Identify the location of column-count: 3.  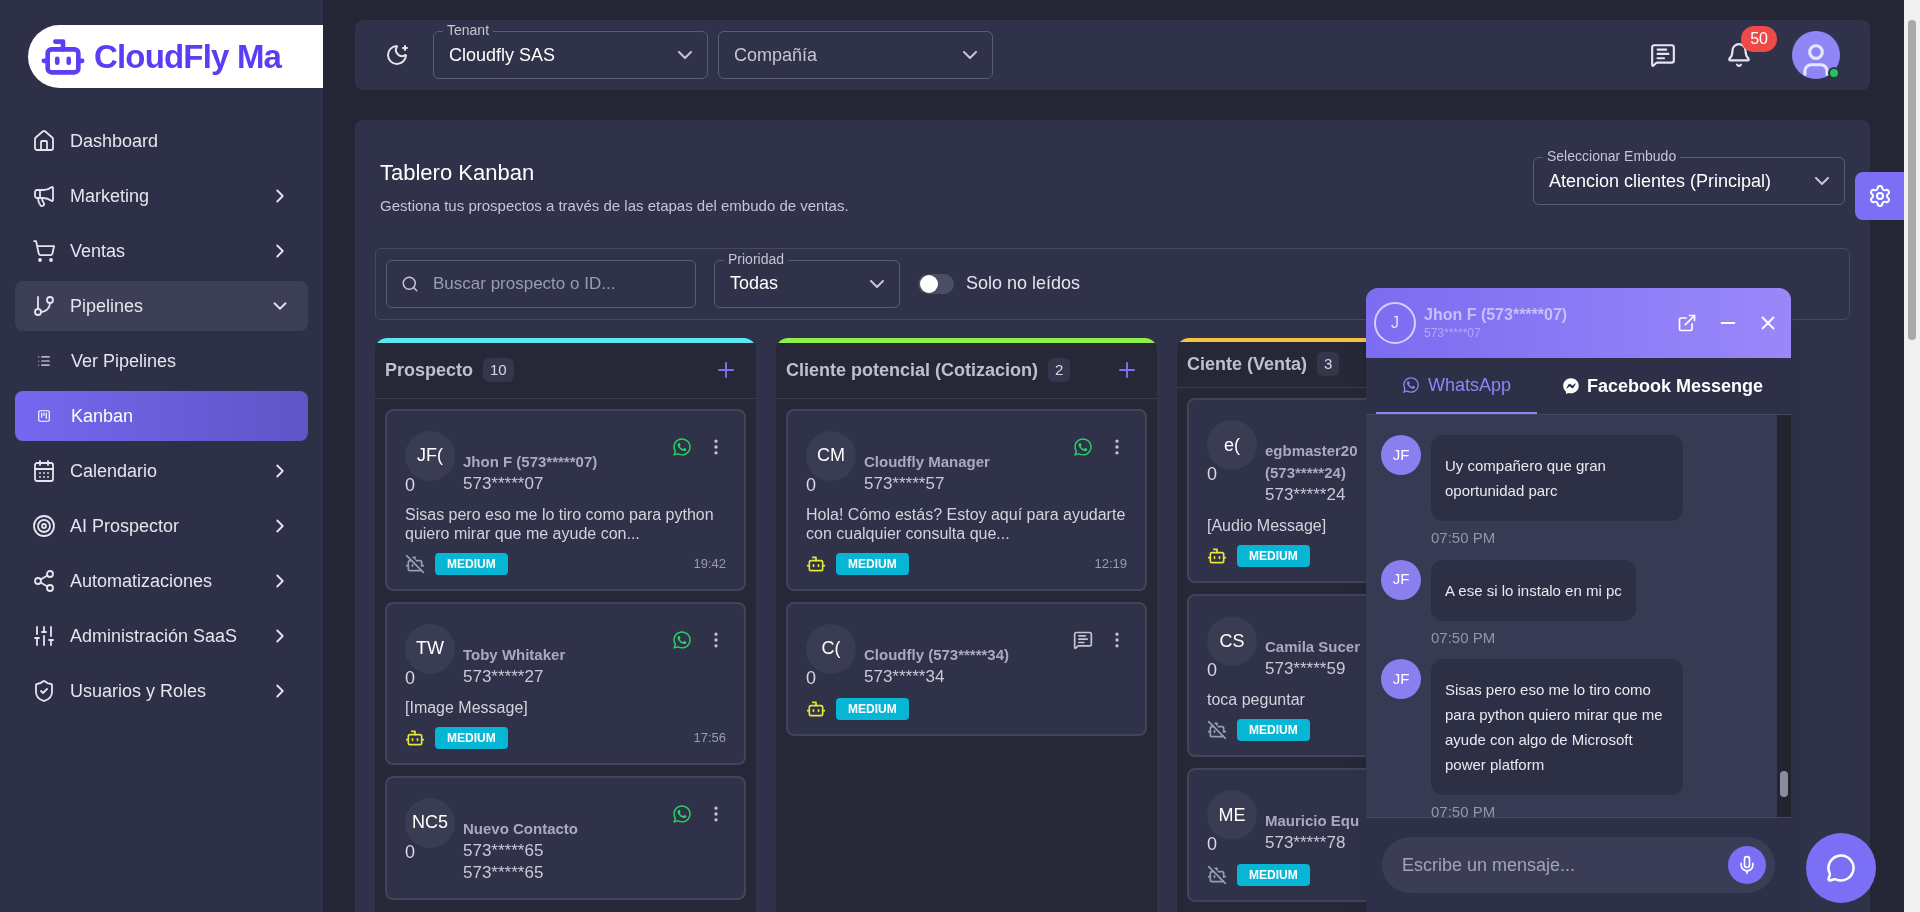
(1328, 364).